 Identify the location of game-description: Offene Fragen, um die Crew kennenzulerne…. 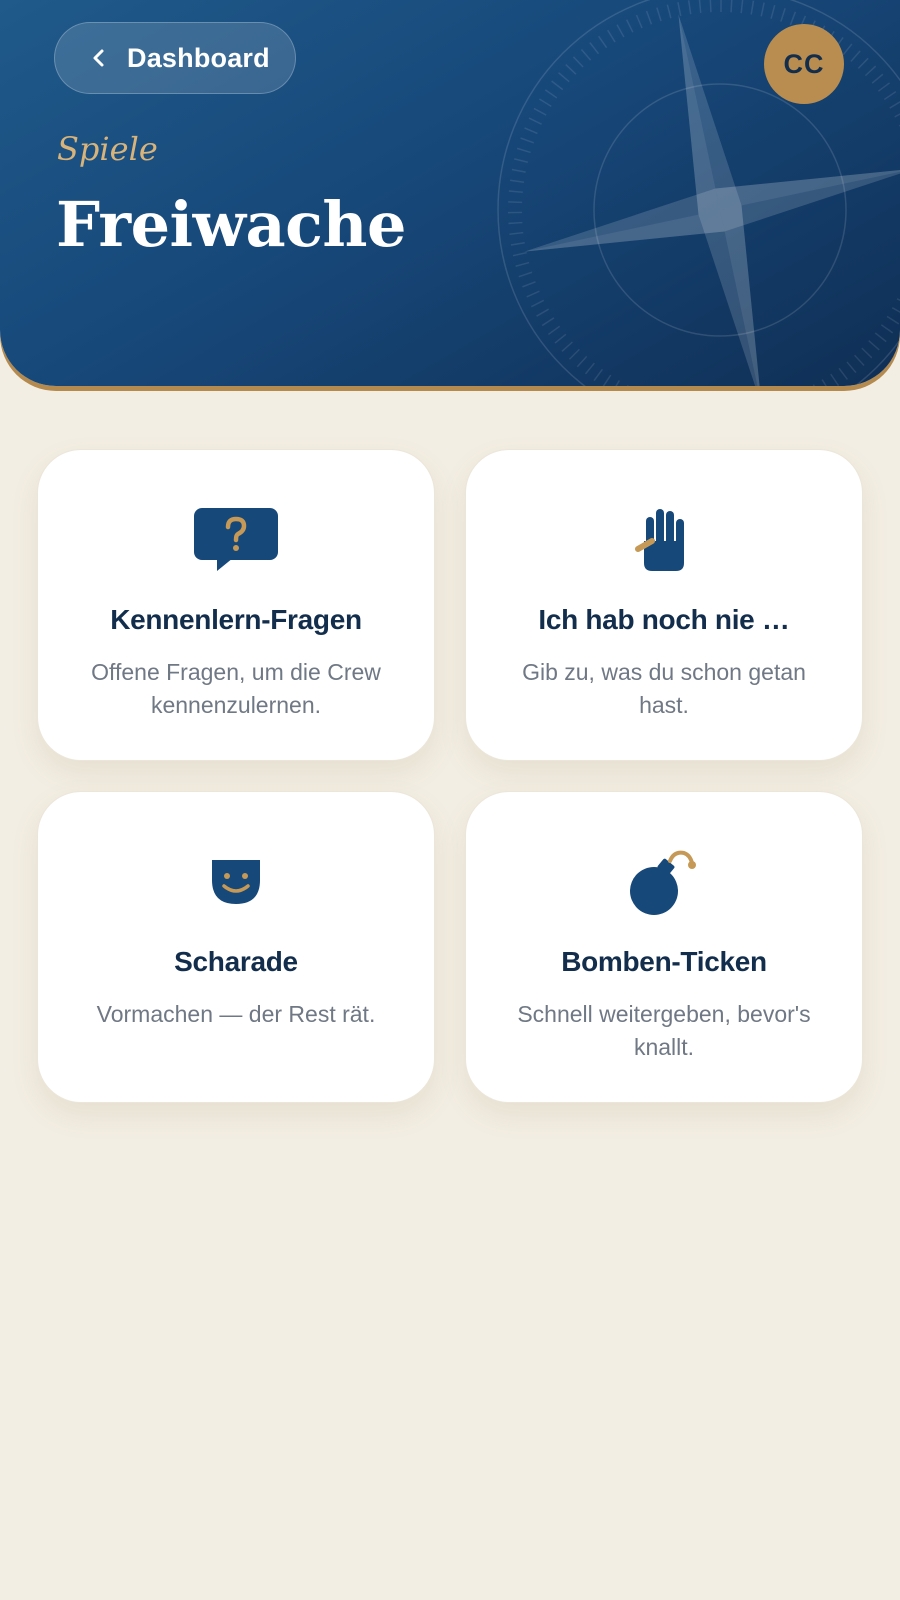
(236, 688).